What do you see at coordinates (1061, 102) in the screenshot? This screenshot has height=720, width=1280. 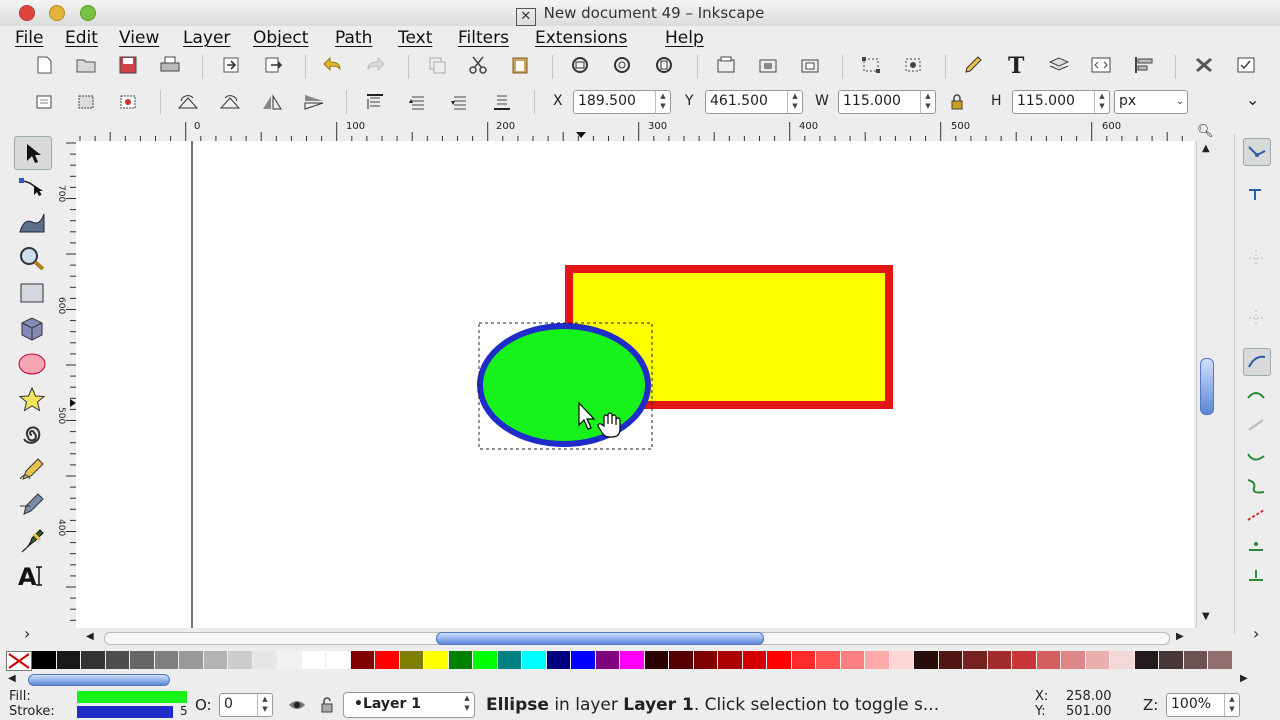 I see `h-spinbox: 115.000 ▲ ▼` at bounding box center [1061, 102].